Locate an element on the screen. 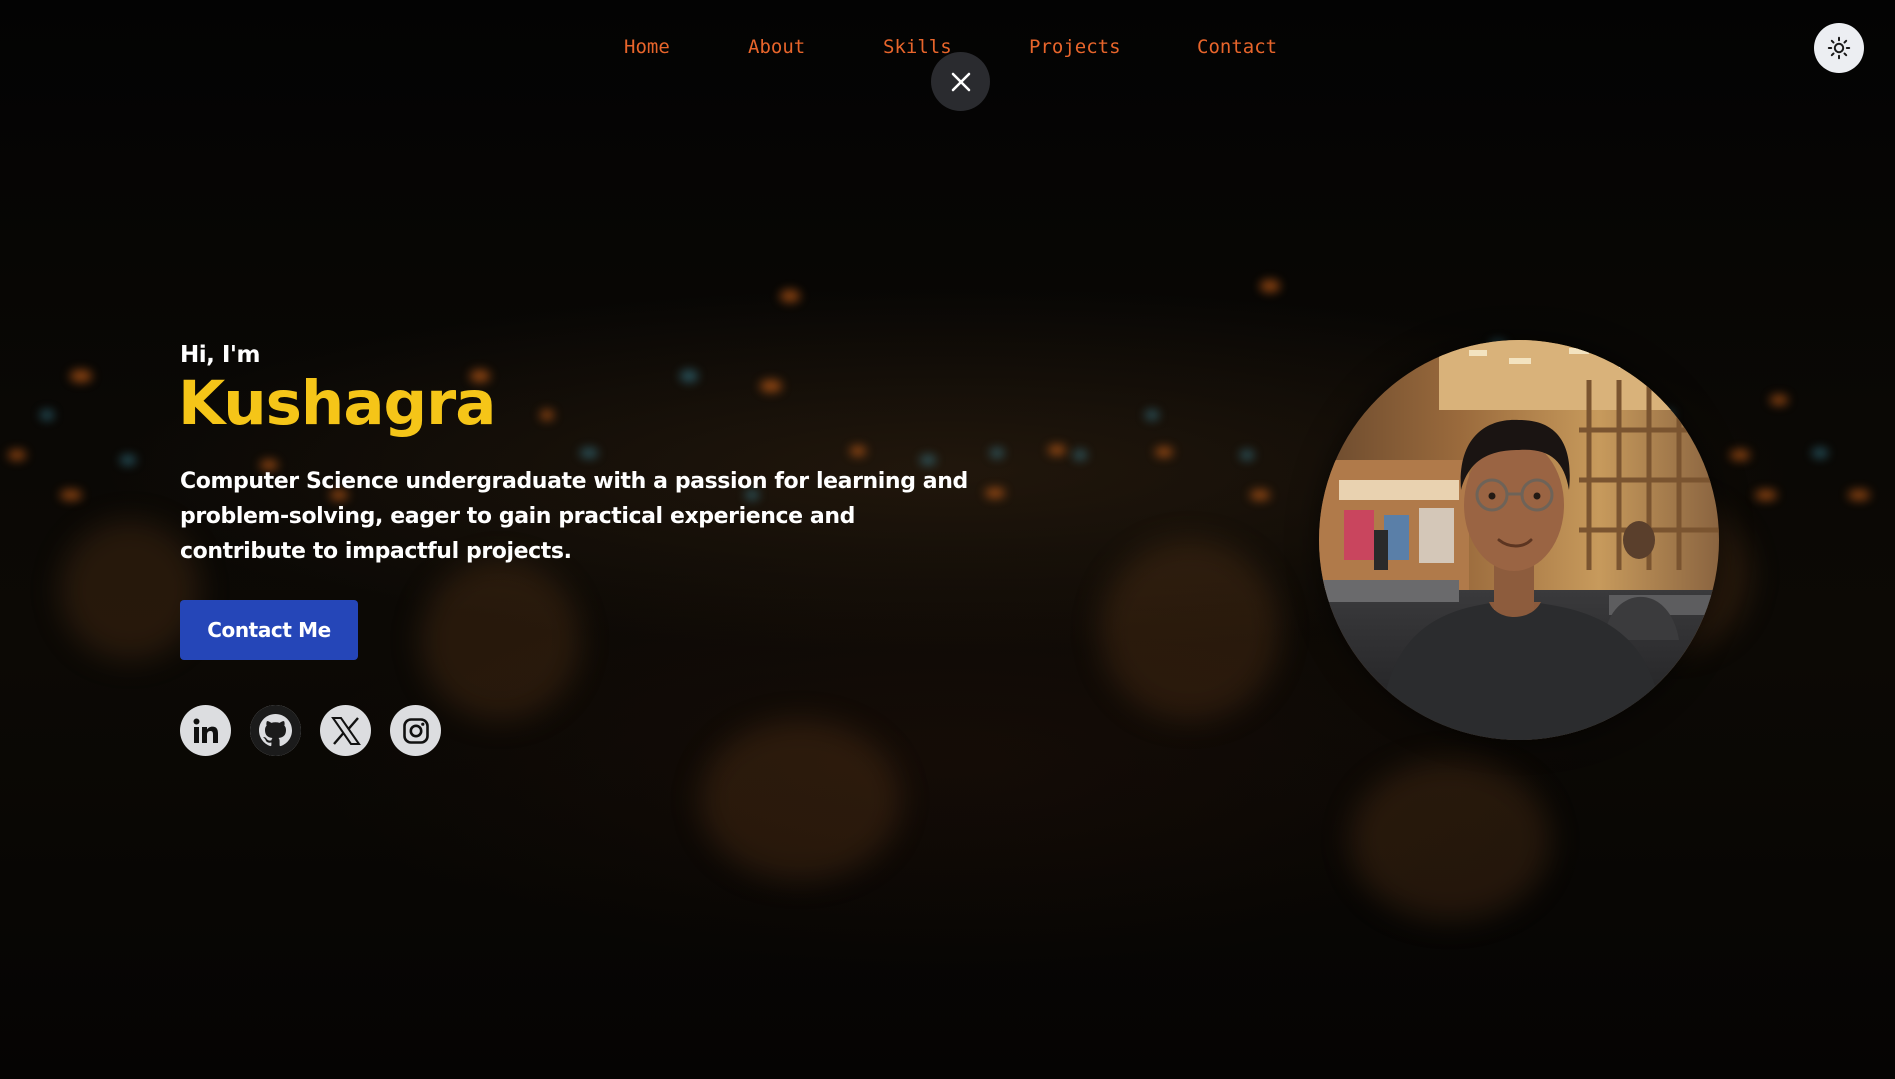 The width and height of the screenshot is (1895, 1079). x-icon is located at coordinates (345, 730).